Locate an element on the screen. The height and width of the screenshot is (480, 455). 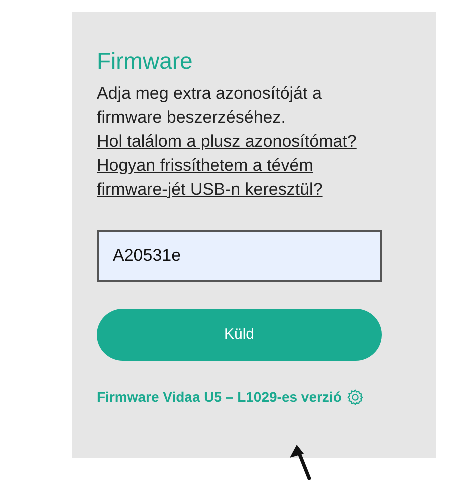
gear-icon is located at coordinates (355, 397).